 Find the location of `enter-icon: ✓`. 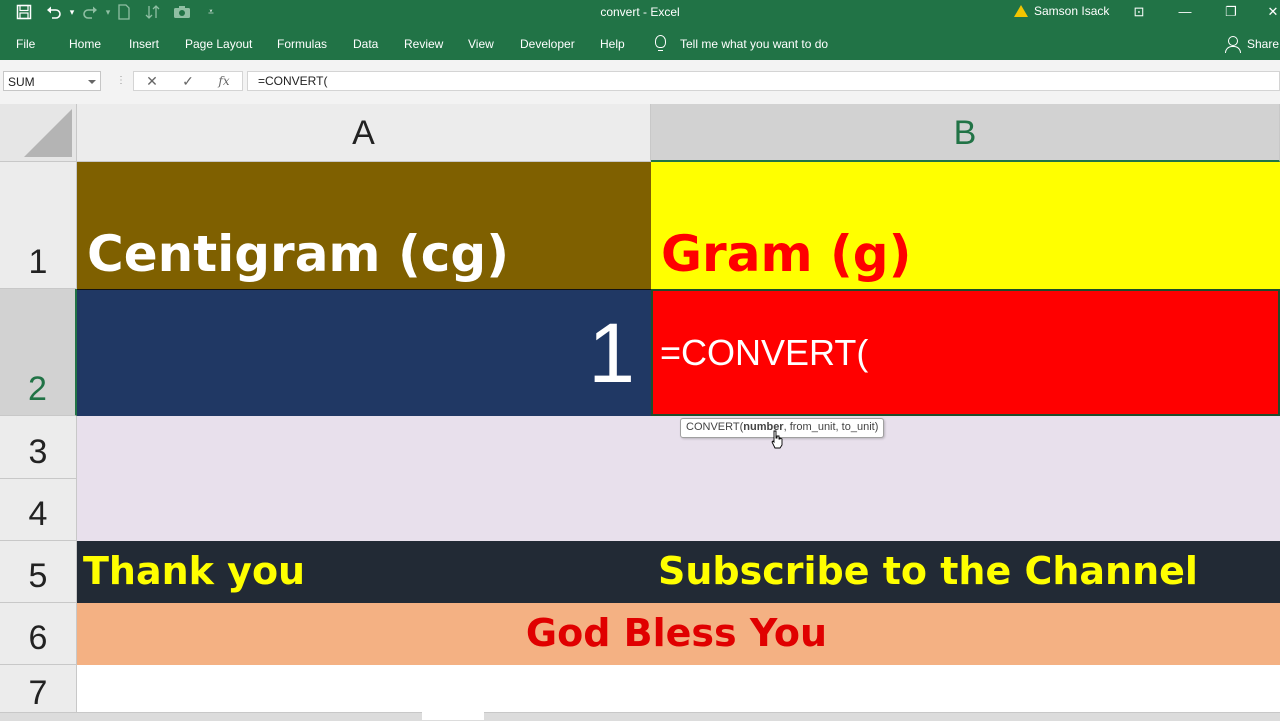

enter-icon: ✓ is located at coordinates (188, 81).